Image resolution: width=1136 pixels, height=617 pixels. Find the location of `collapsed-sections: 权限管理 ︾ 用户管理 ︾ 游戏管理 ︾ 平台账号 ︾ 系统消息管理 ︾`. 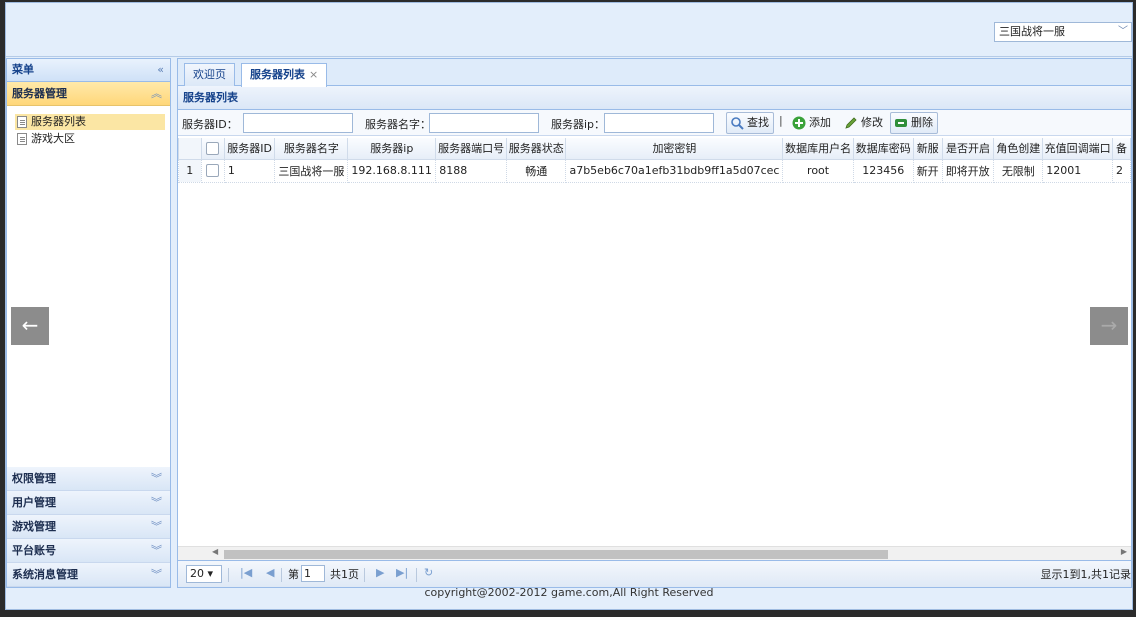

collapsed-sections: 权限管理 ︾ 用户管理 ︾ 游戏管理 ︾ 平台账号 ︾ 系统消息管理 ︾ is located at coordinates (88, 527).